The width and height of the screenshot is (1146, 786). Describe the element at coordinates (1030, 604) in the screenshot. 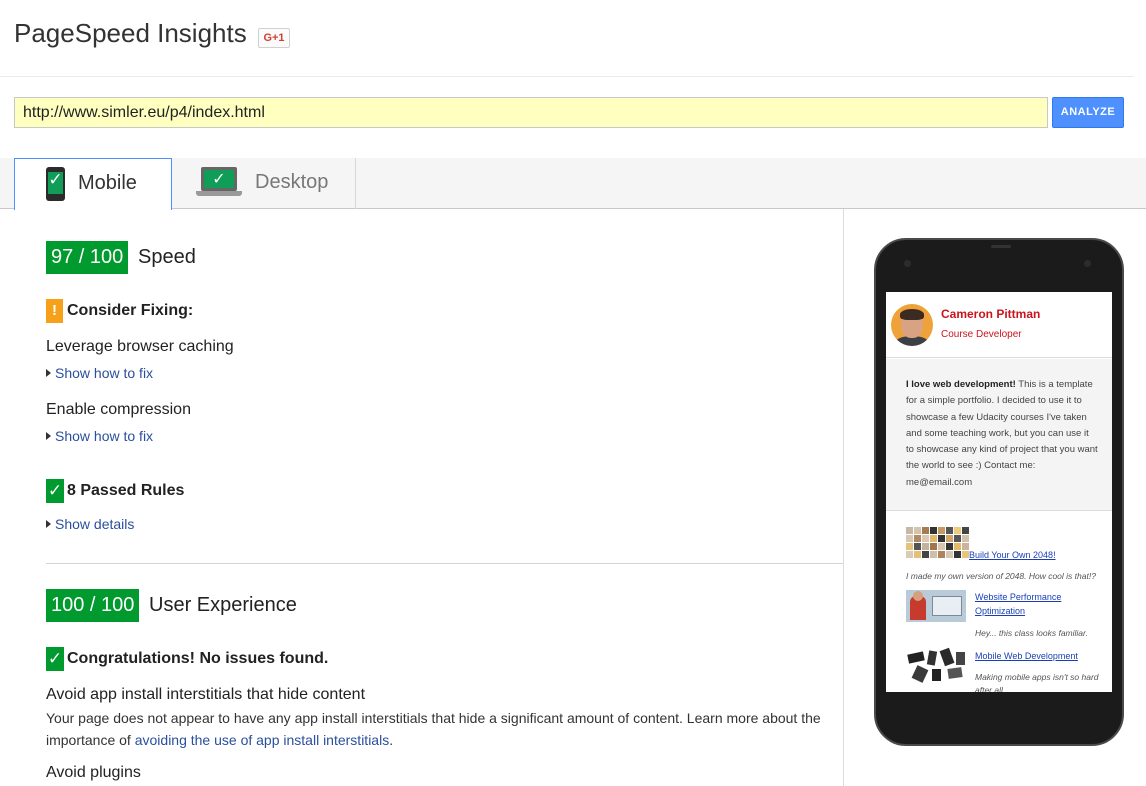

I see `project-link-performance: Website Performance Optimization` at that location.